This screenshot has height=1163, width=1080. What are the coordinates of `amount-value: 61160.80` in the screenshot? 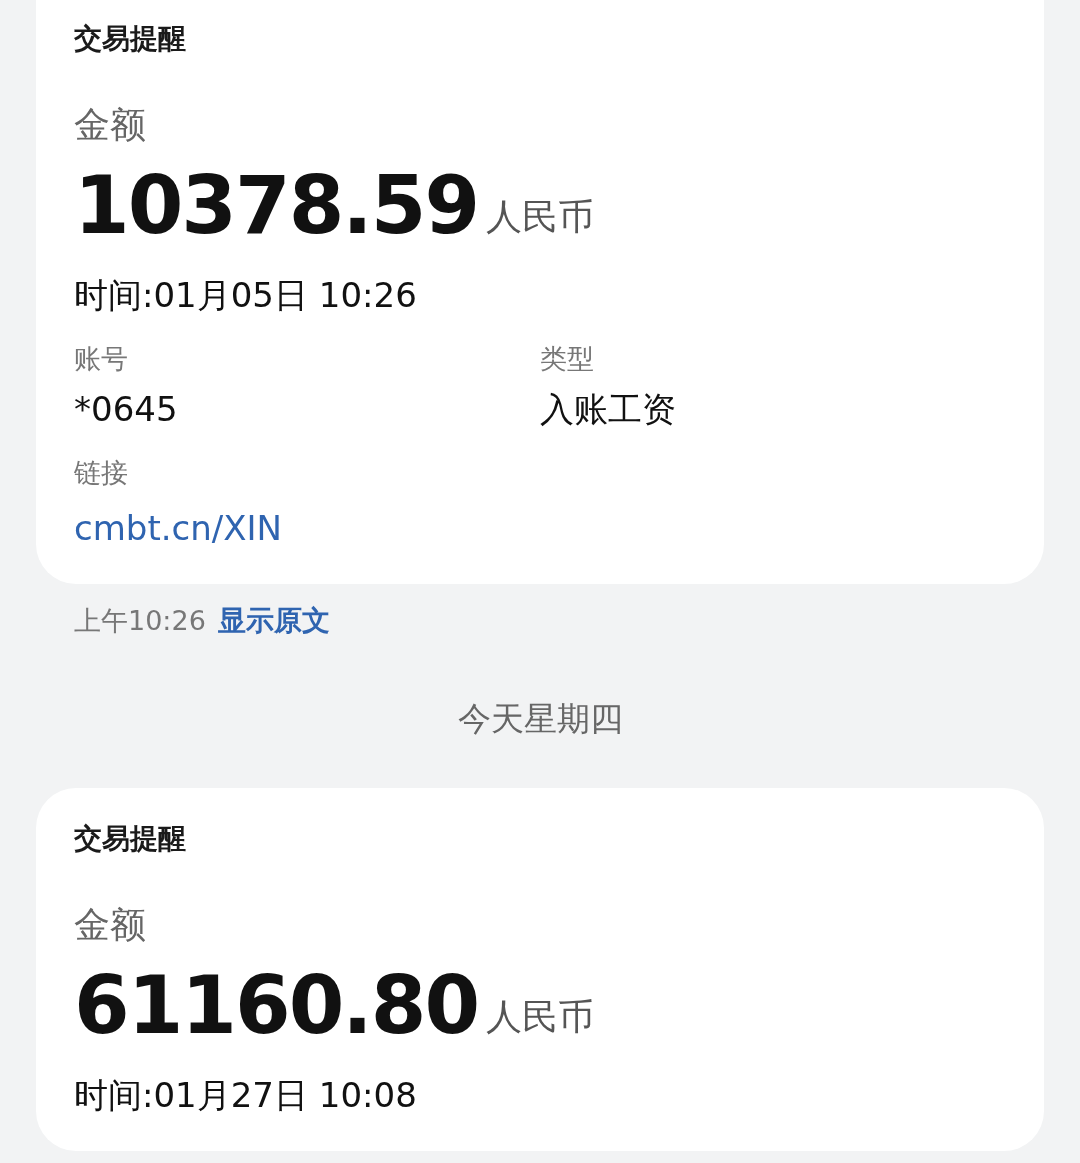 It's located at (276, 1005).